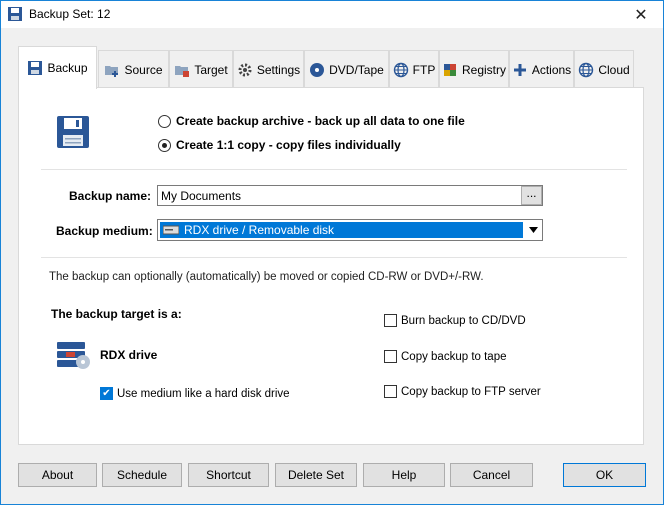 Image resolution: width=664 pixels, height=505 pixels. Describe the element at coordinates (112, 71) in the screenshot. I see `folder-add-icon` at that location.